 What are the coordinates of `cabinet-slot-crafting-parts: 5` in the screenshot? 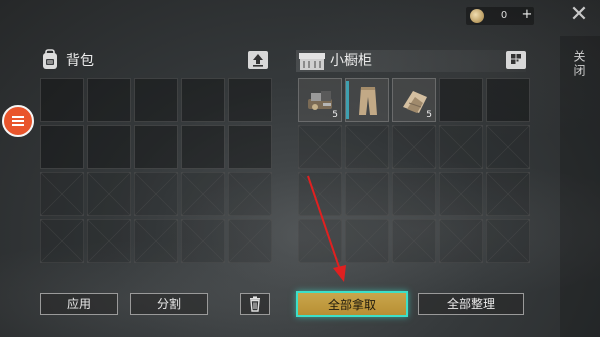 It's located at (320, 100).